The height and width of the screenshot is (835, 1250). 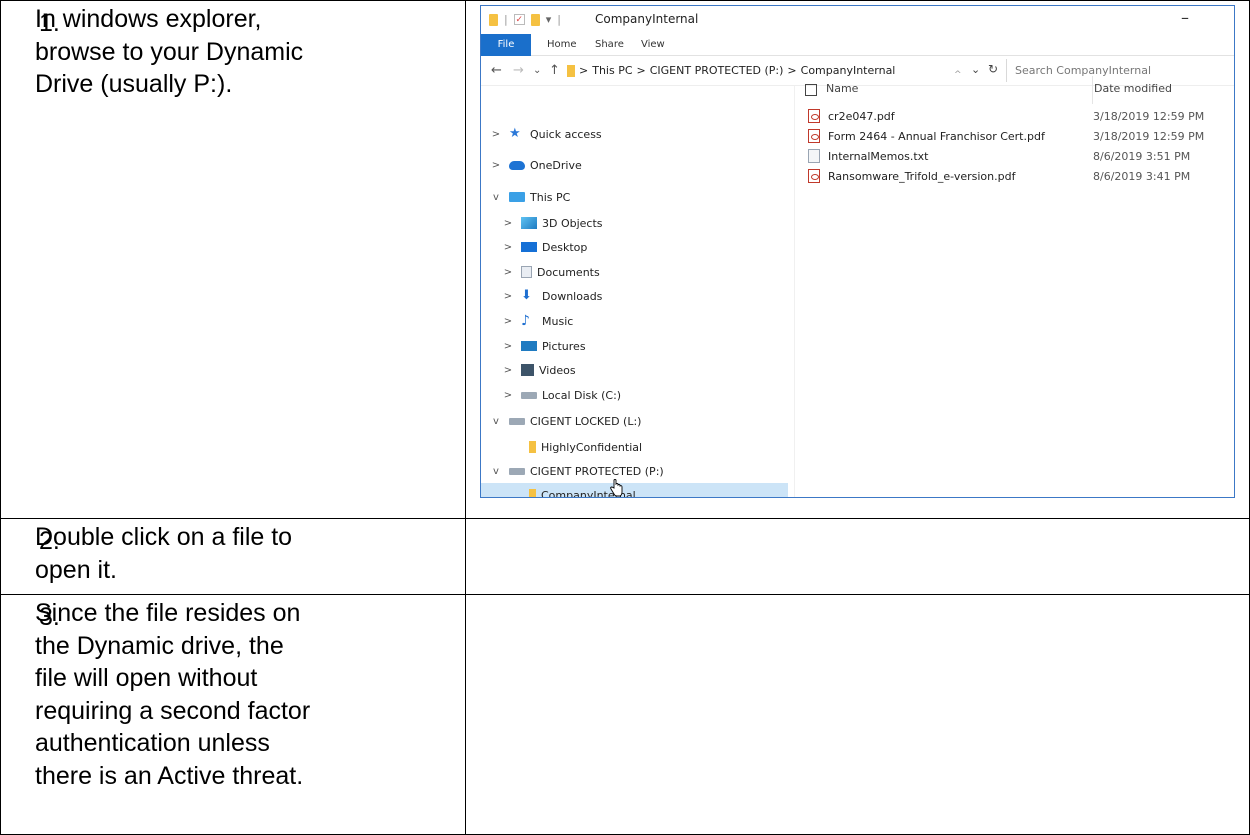 I want to click on pane-divider, so click(x=794, y=291).